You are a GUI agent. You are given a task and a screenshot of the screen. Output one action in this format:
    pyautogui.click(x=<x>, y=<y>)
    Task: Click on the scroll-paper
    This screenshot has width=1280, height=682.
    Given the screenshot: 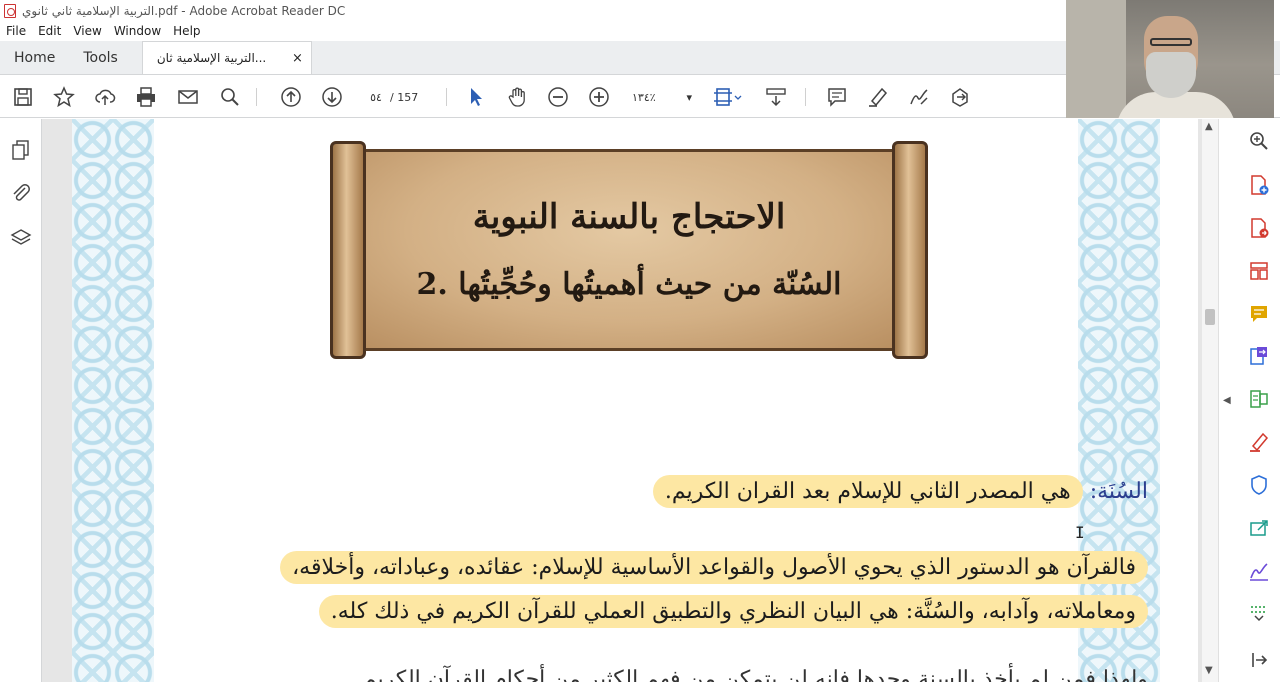 What is the action you would take?
    pyautogui.click(x=627, y=250)
    